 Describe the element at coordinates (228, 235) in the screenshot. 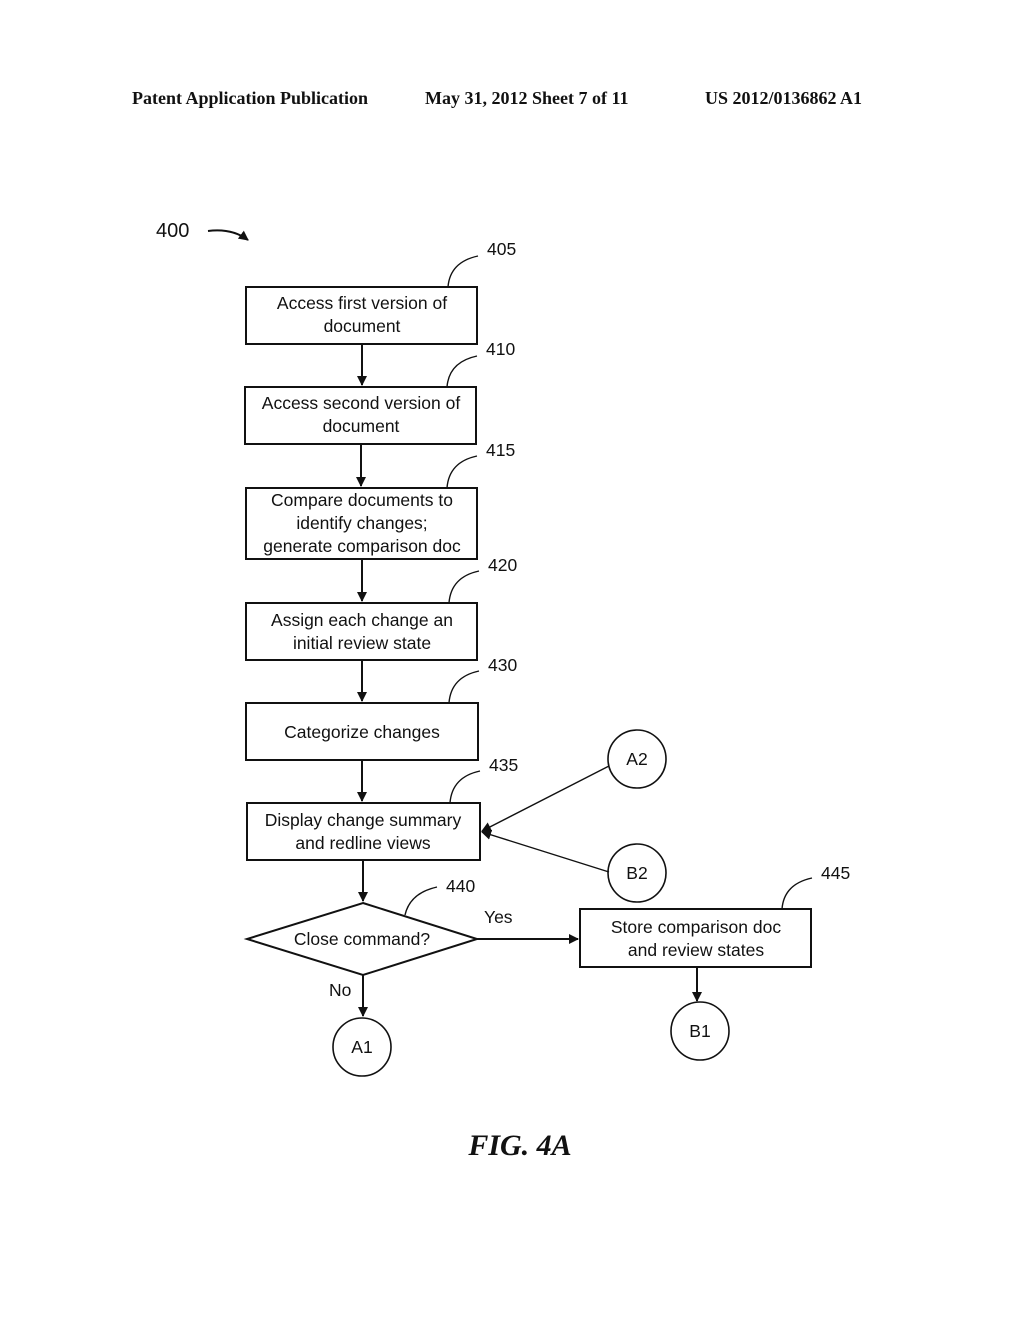

I see `figure-ref-arrow` at that location.